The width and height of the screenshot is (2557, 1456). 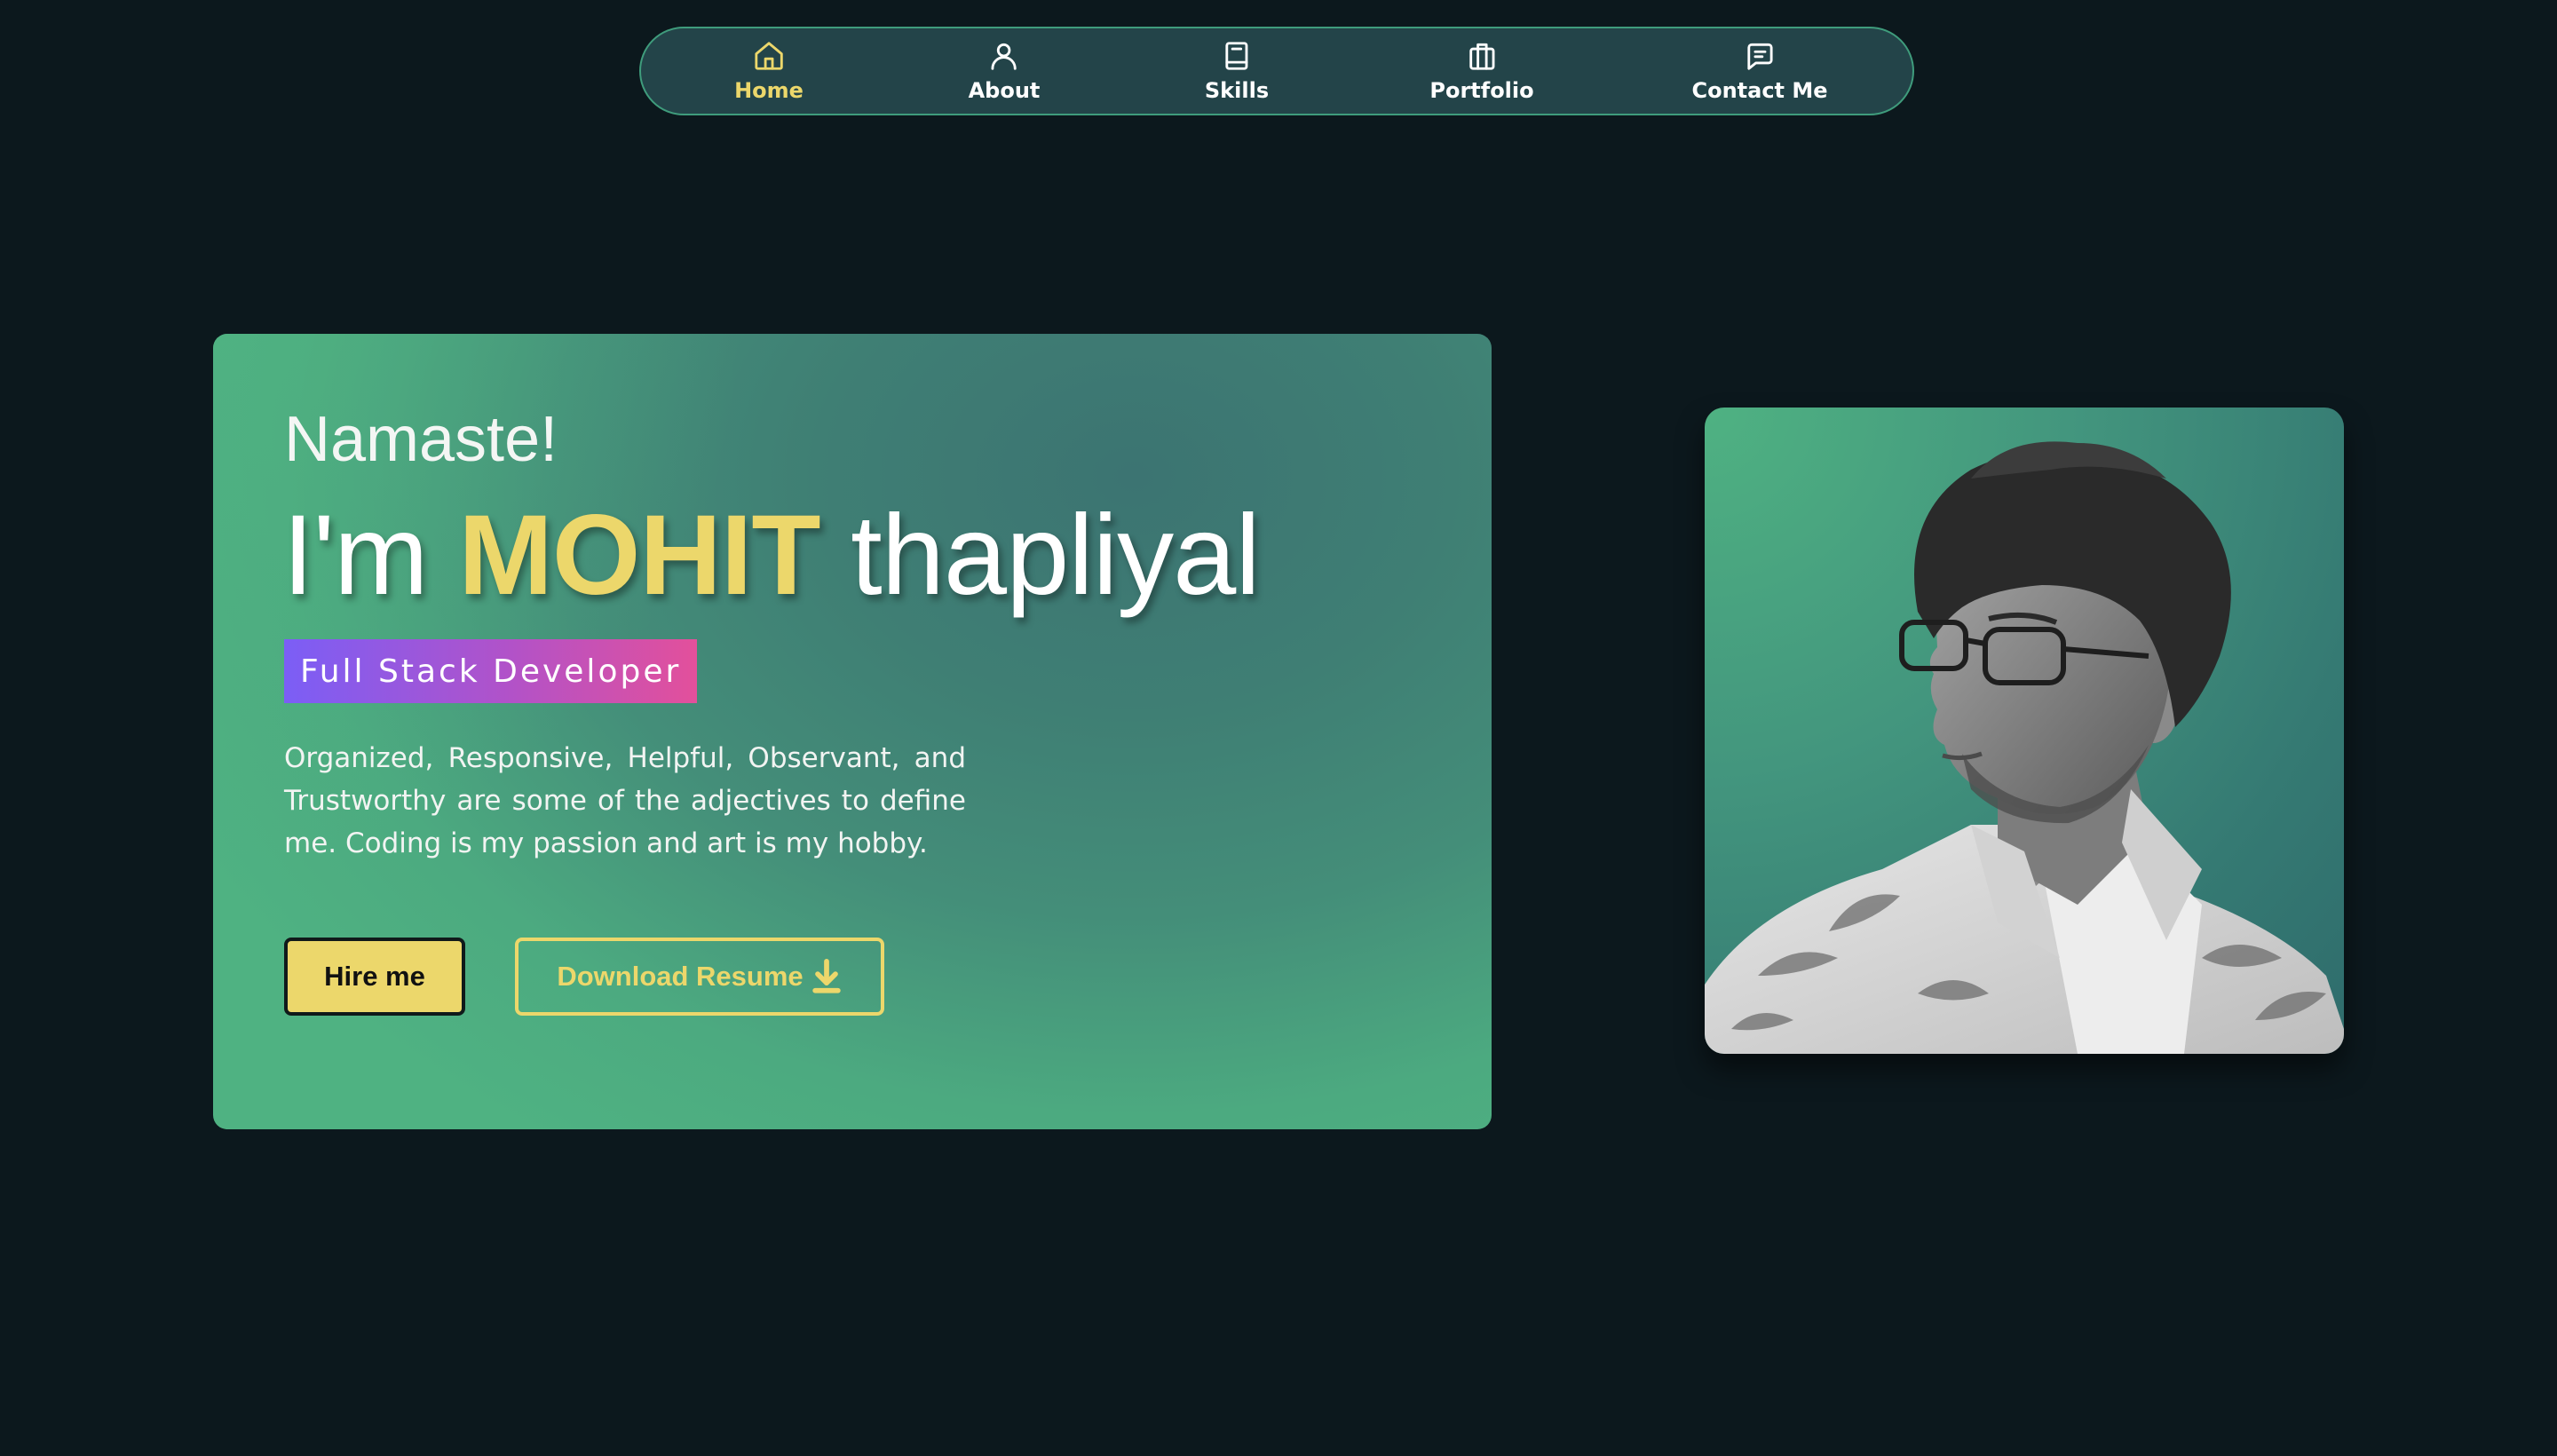 I want to click on name-last: thapliyal, so click(x=1056, y=555).